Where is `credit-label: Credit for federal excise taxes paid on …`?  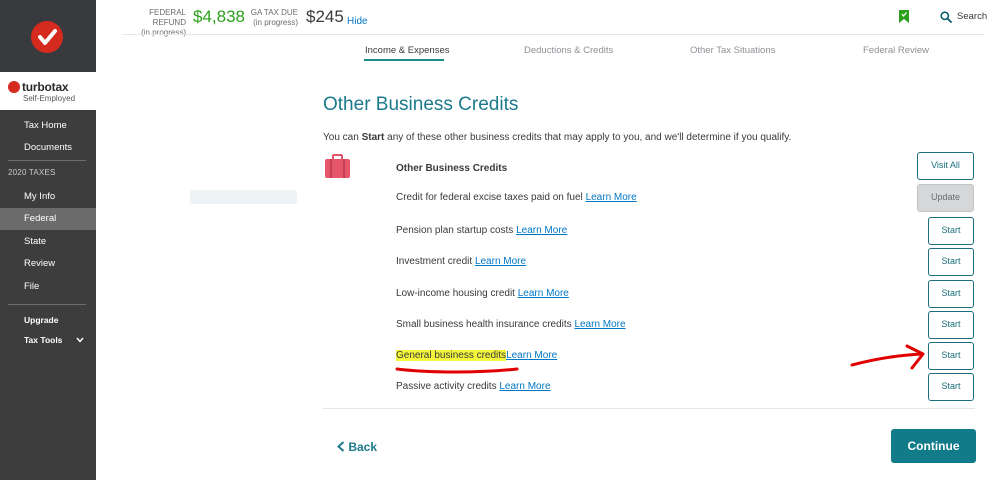
credit-label: Credit for federal excise taxes paid on … is located at coordinates (489, 197).